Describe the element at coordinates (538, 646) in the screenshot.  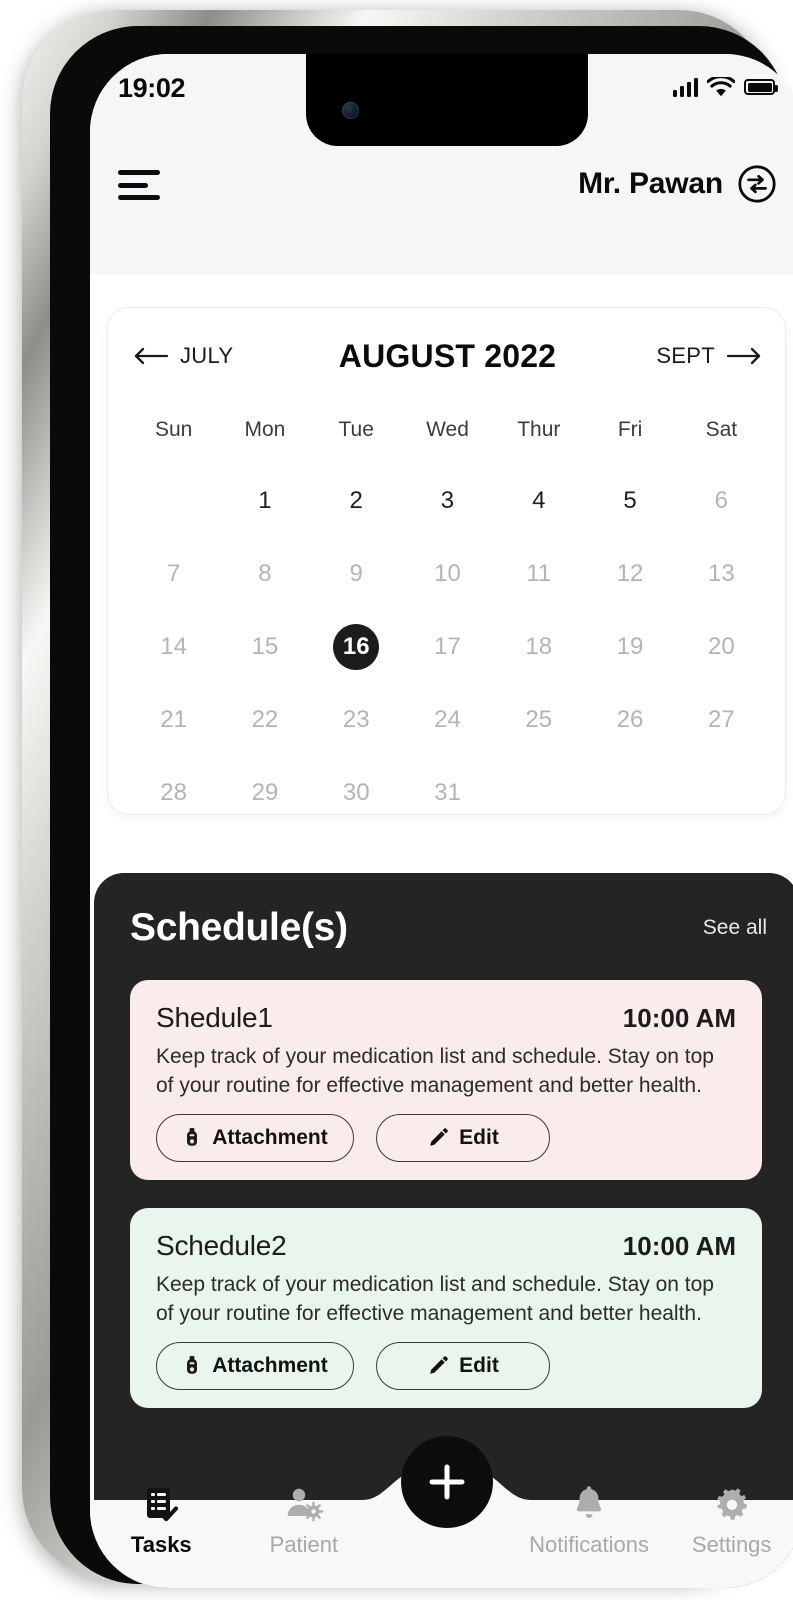
I see `calendar-day-18: 18` at that location.